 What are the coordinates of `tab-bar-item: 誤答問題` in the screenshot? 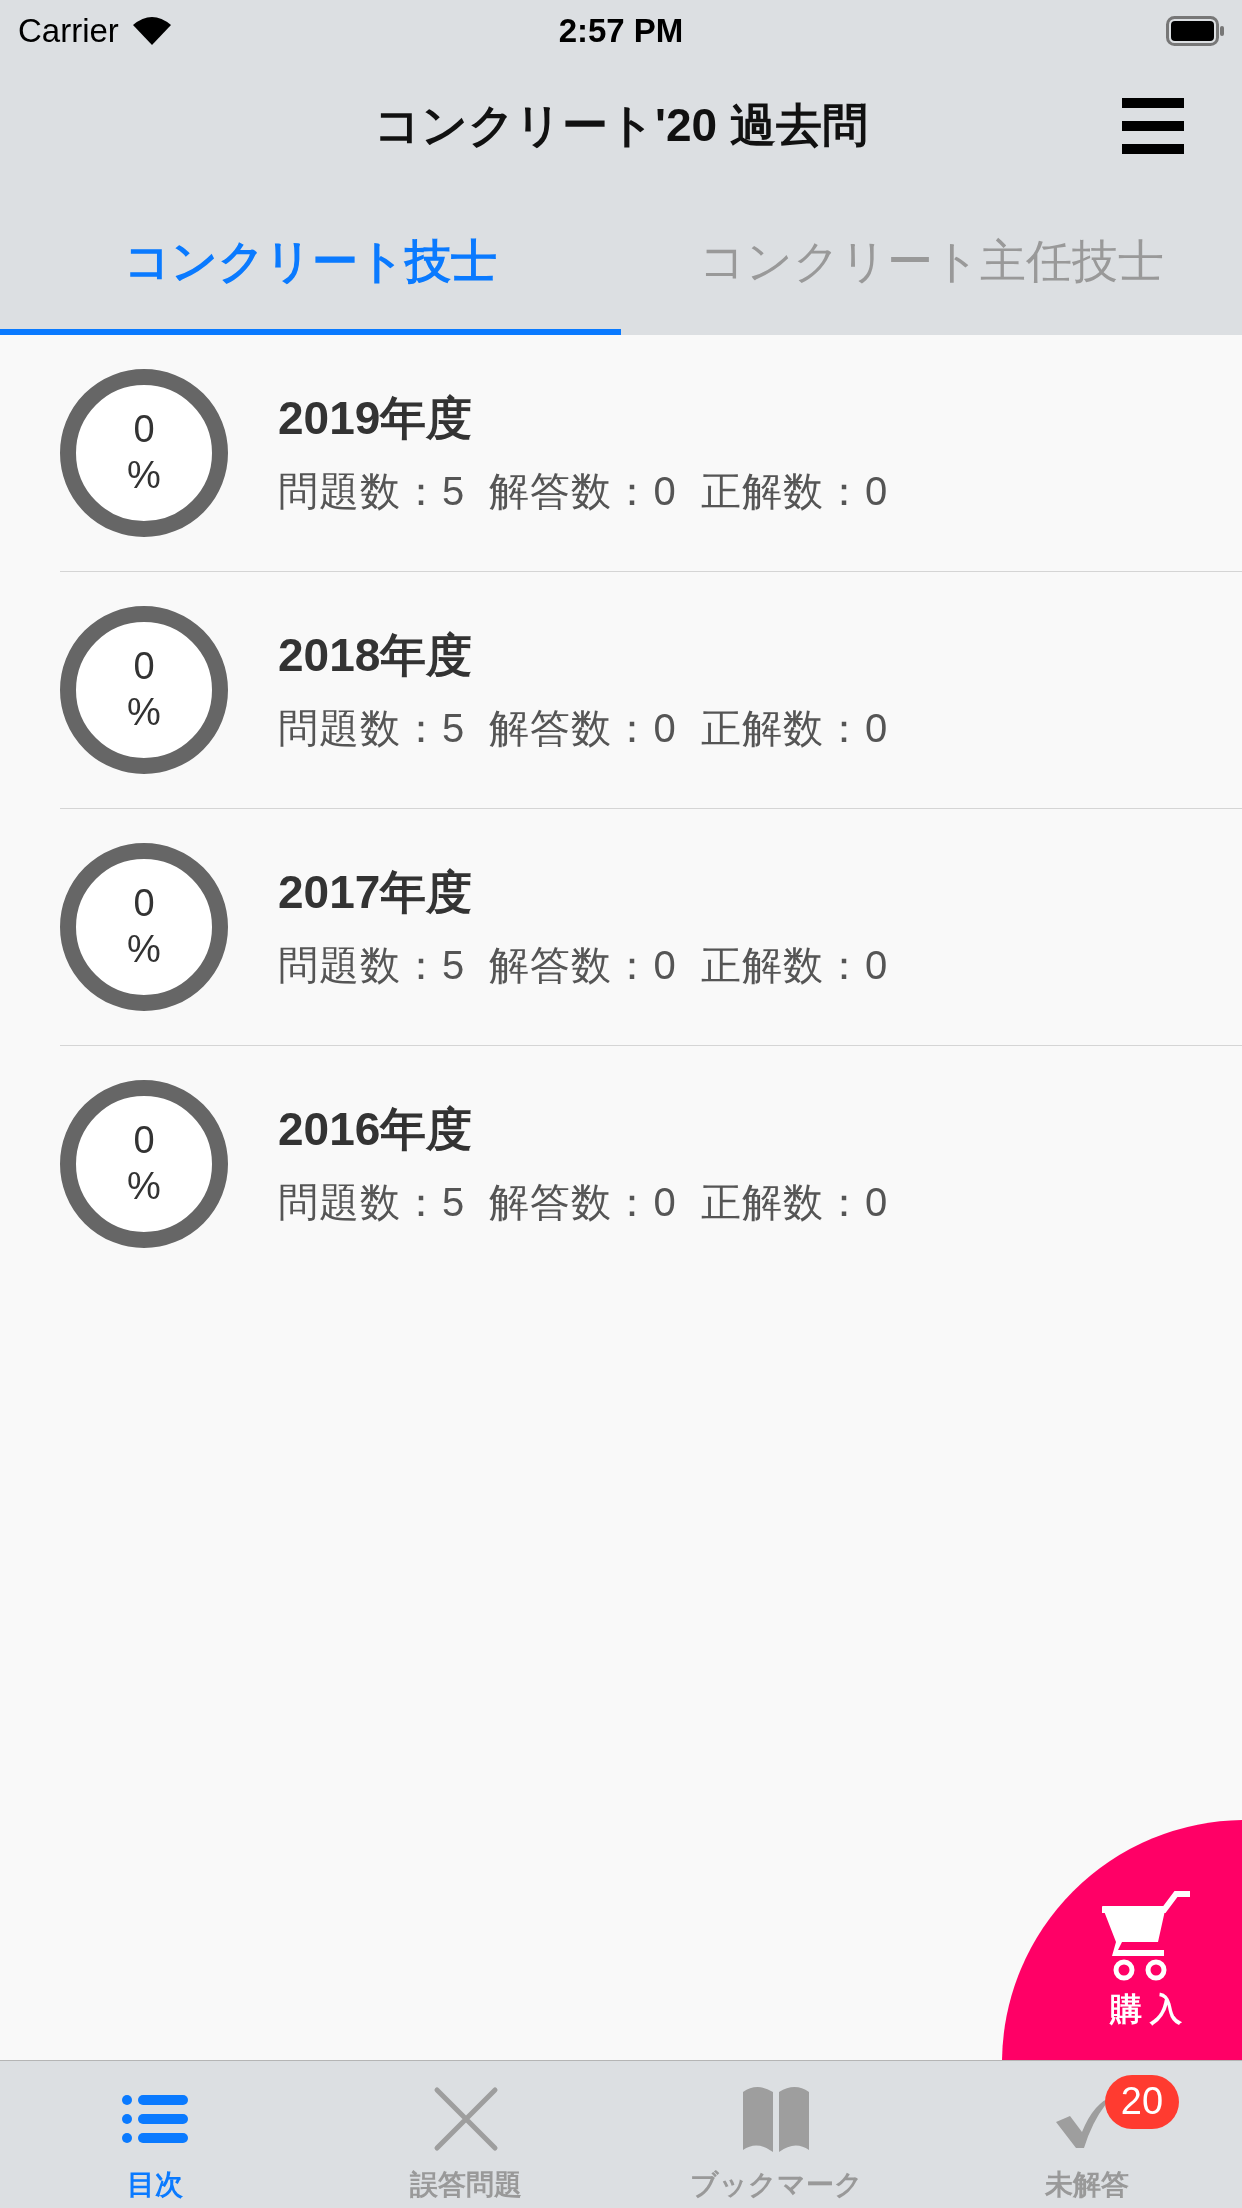 It's located at (465, 2134).